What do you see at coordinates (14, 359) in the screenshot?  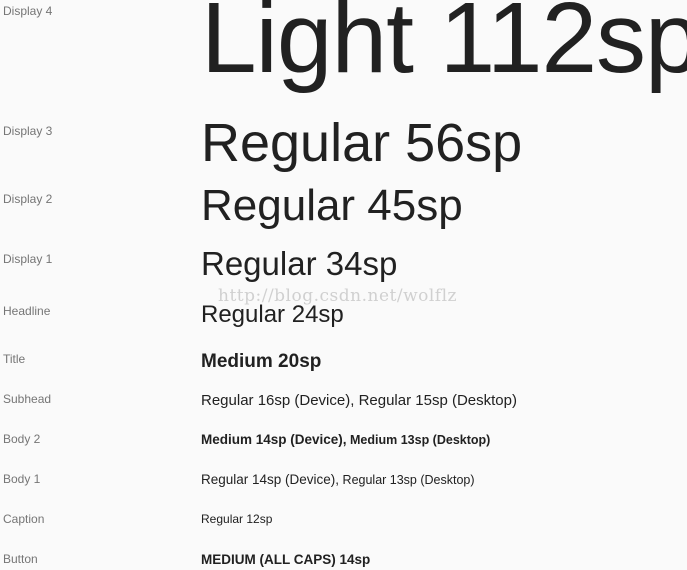 I see `label-title: Title` at bounding box center [14, 359].